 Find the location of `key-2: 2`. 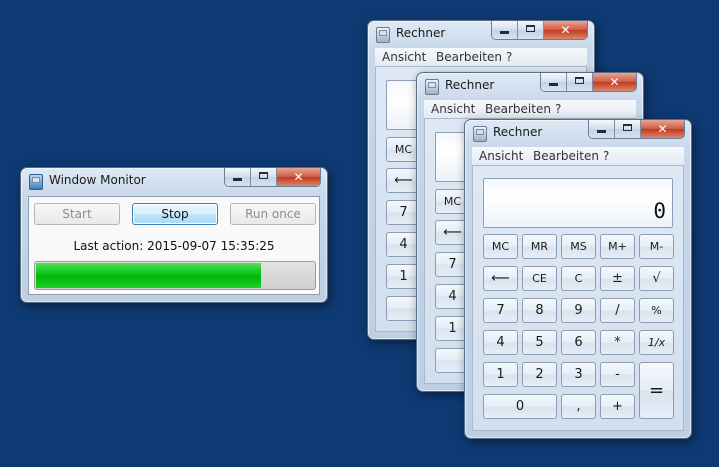

key-2: 2 is located at coordinates (539, 374).